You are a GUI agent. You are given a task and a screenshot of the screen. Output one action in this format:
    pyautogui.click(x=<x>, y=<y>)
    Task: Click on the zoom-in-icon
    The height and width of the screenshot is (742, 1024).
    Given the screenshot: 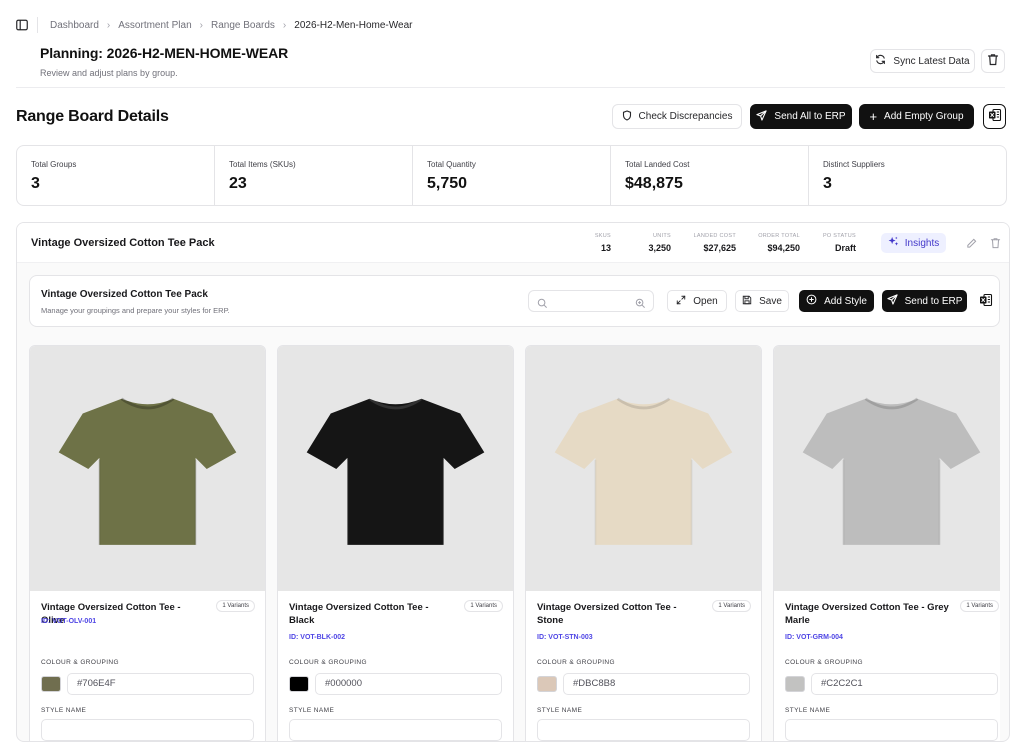 What is the action you would take?
    pyautogui.click(x=640, y=305)
    